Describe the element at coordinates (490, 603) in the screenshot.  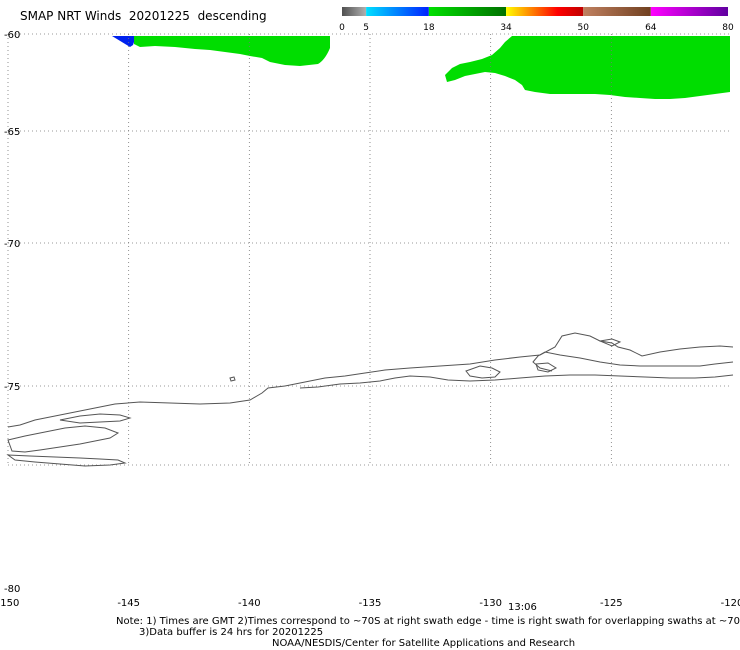
I see `longitude-tick-label: -130` at that location.